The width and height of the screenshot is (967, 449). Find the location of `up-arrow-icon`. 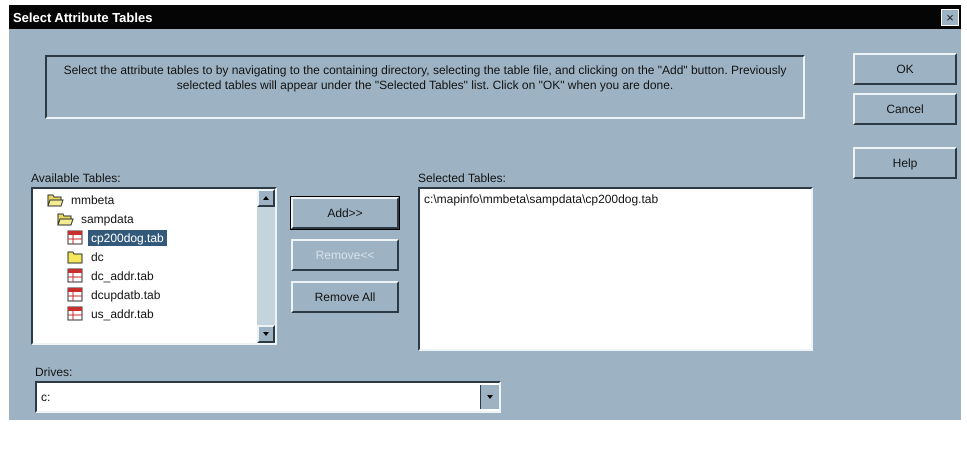

up-arrow-icon is located at coordinates (266, 198).